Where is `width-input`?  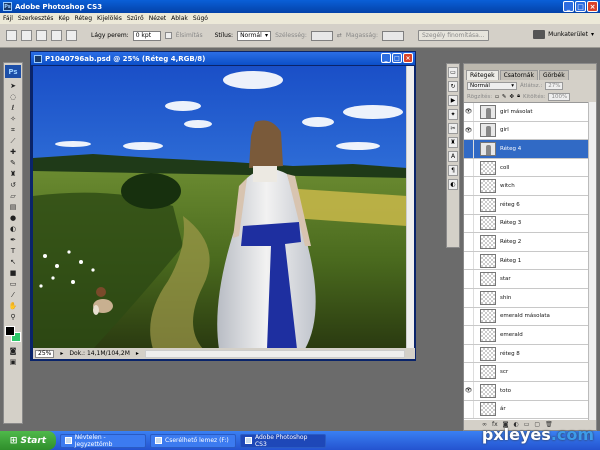 width-input is located at coordinates (321, 35).